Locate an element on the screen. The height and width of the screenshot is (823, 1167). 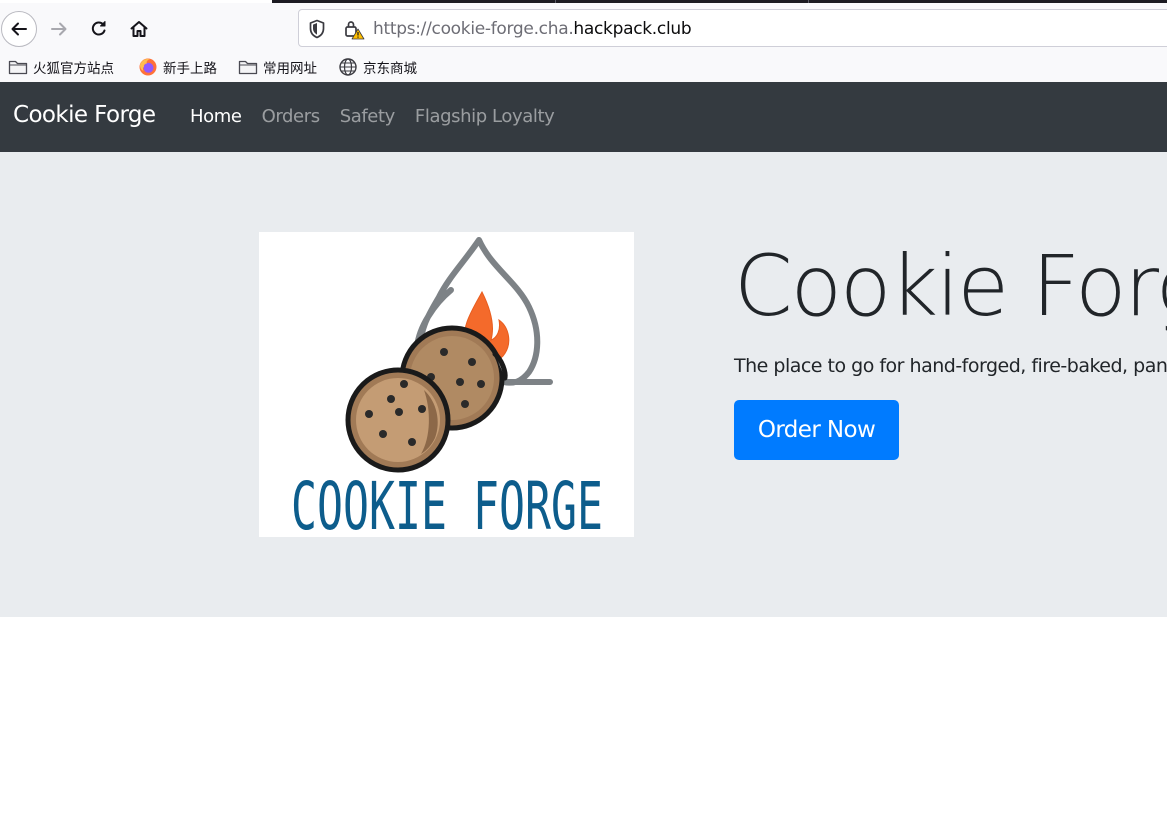
url-text: https://cookie-forge.cha.hackpack.club is located at coordinates (532, 29).